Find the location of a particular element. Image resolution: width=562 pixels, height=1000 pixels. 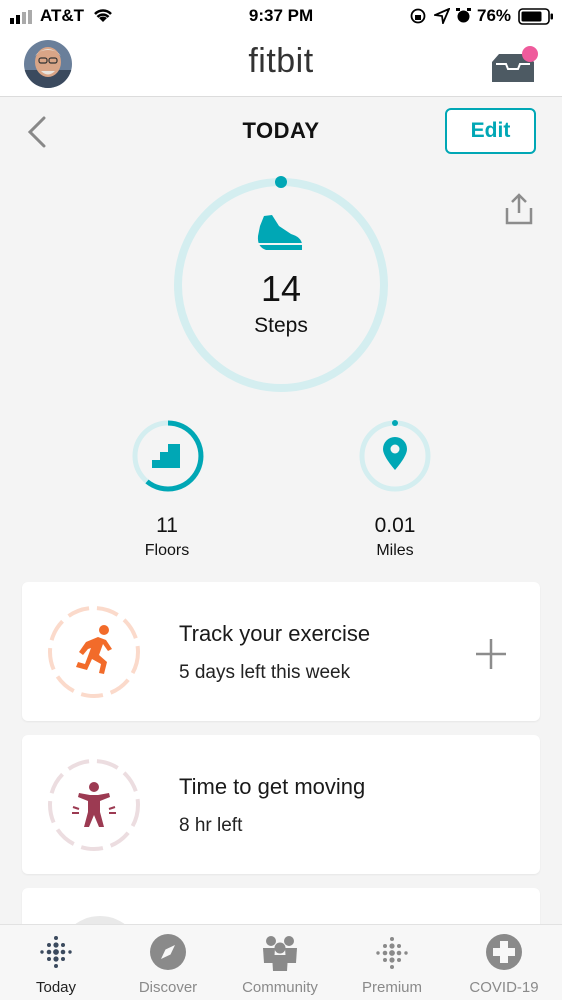

inbox-icon is located at coordinates (515, 64).